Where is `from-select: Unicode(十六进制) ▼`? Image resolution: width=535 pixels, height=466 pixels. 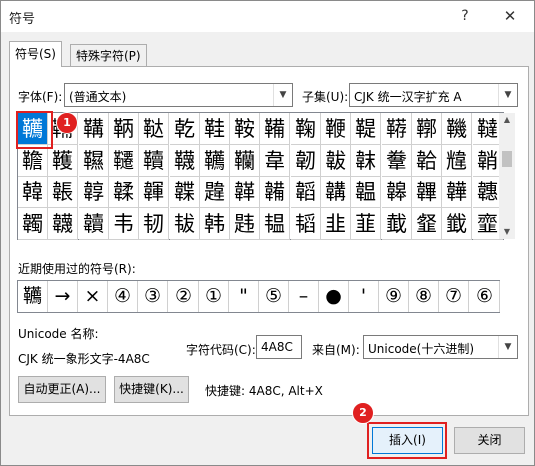
from-select: Unicode(十六进制) ▼ is located at coordinates (440, 347).